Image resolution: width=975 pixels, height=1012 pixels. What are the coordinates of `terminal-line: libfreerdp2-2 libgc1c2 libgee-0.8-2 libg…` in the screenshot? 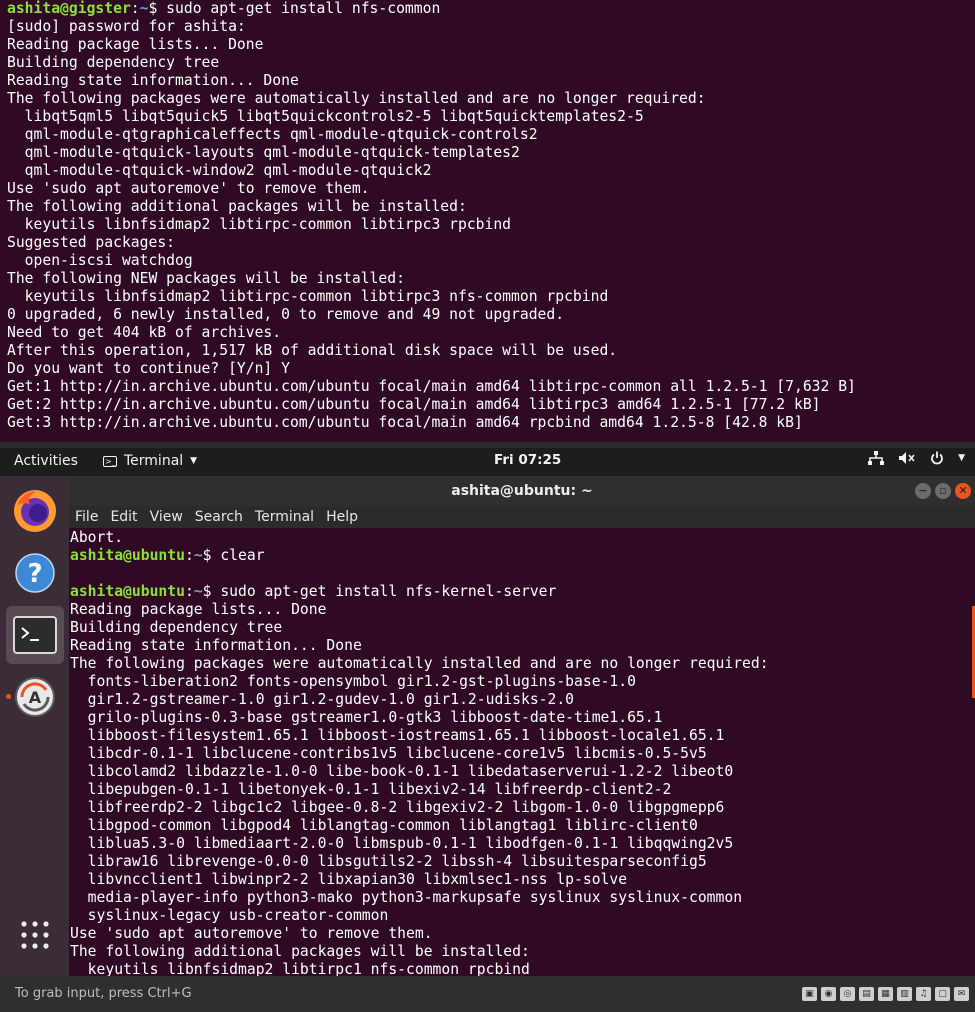 It's located at (397, 807).